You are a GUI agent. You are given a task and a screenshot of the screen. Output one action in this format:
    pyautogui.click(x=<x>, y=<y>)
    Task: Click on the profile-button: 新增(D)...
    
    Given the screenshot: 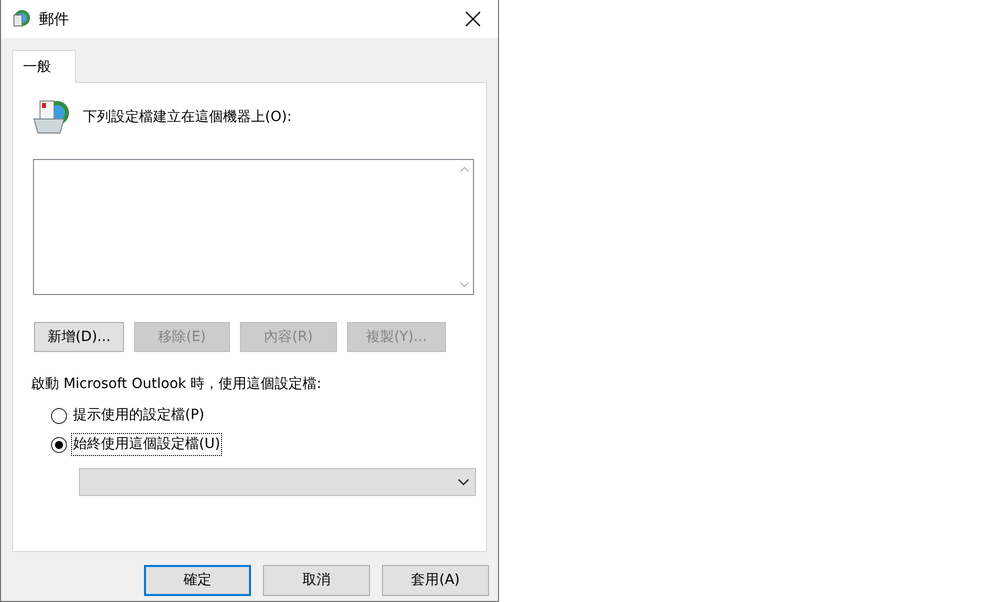 What is the action you would take?
    pyautogui.click(x=79, y=337)
    